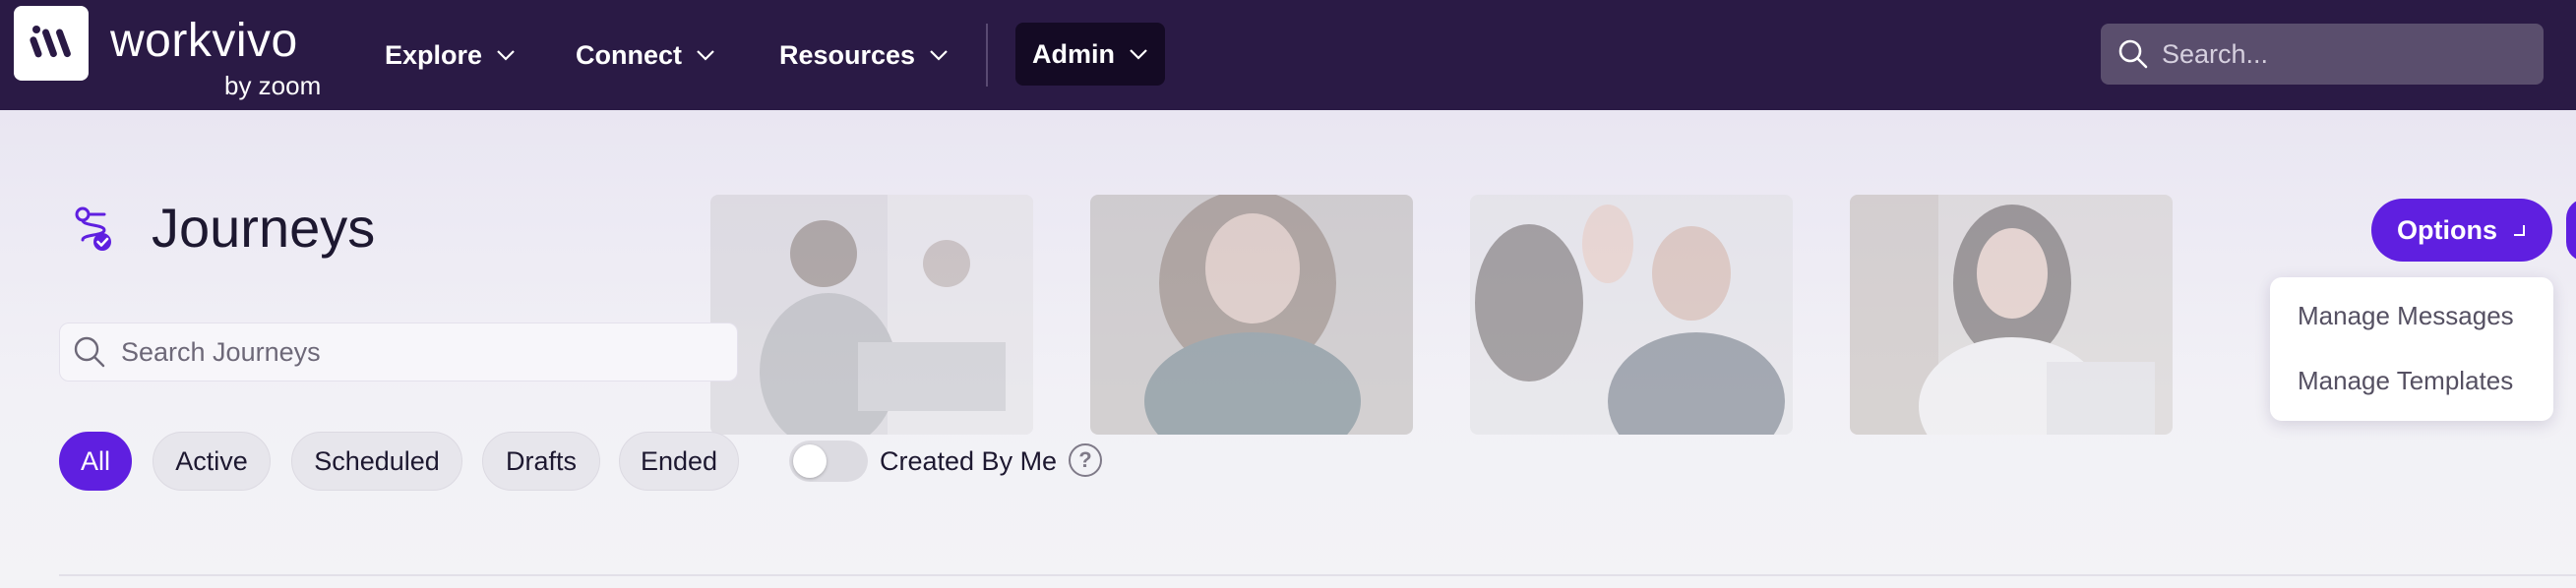 The height and width of the screenshot is (588, 2576). Describe the element at coordinates (2571, 230) in the screenshot. I see `secondary-action-button` at that location.